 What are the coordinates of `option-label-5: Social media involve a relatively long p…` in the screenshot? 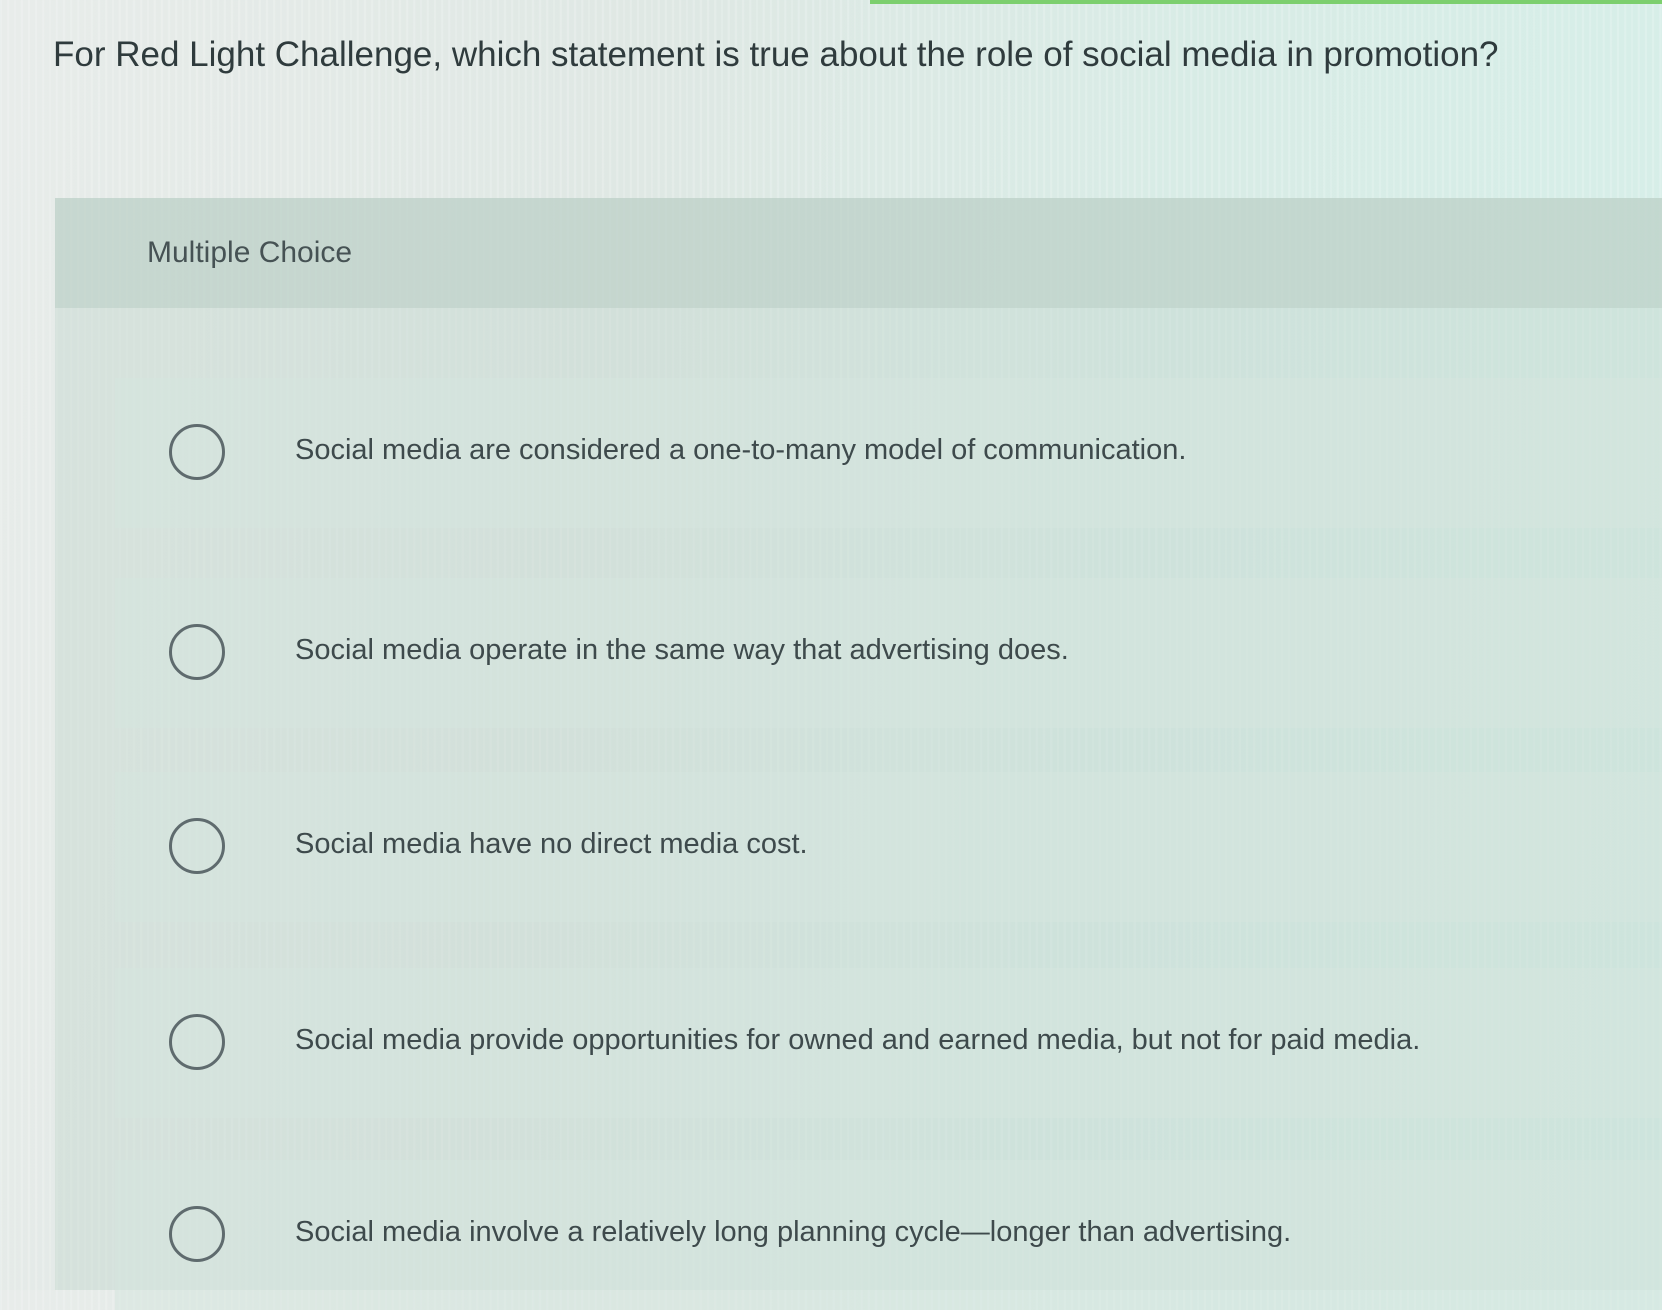 It's located at (793, 1232).